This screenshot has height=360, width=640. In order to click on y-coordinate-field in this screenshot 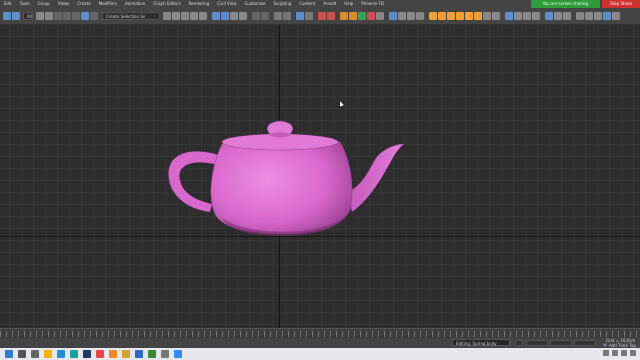, I will do `click(561, 343)`.